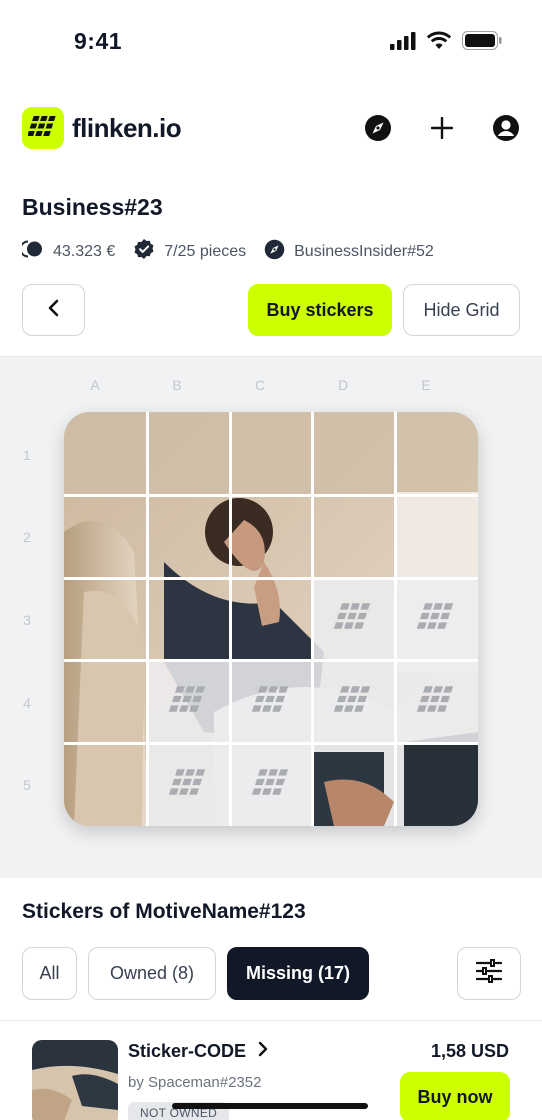 This screenshot has height=1120, width=542. What do you see at coordinates (177, 385) in the screenshot?
I see `grid-column-label: B` at bounding box center [177, 385].